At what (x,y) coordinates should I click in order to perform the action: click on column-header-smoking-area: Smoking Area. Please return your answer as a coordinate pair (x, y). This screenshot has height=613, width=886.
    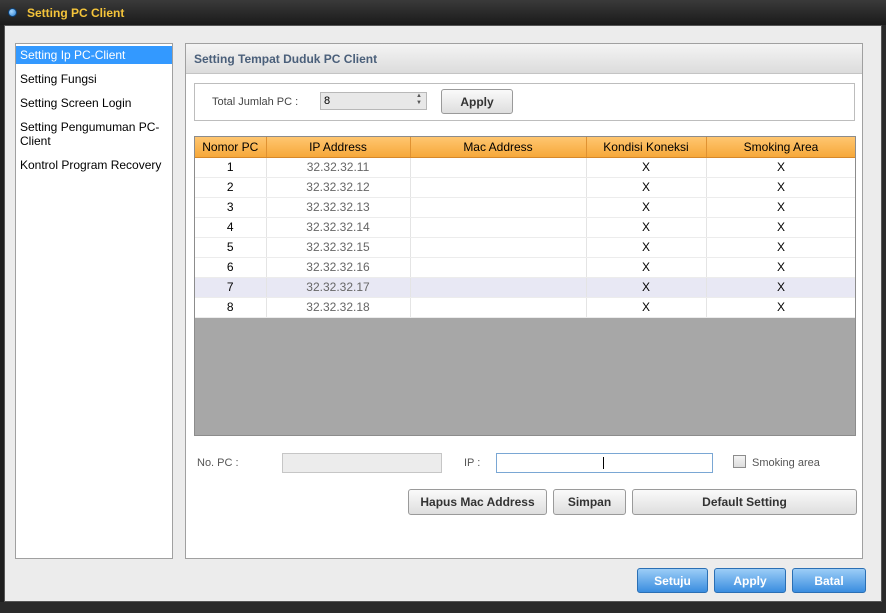
    Looking at the image, I should click on (780, 147).